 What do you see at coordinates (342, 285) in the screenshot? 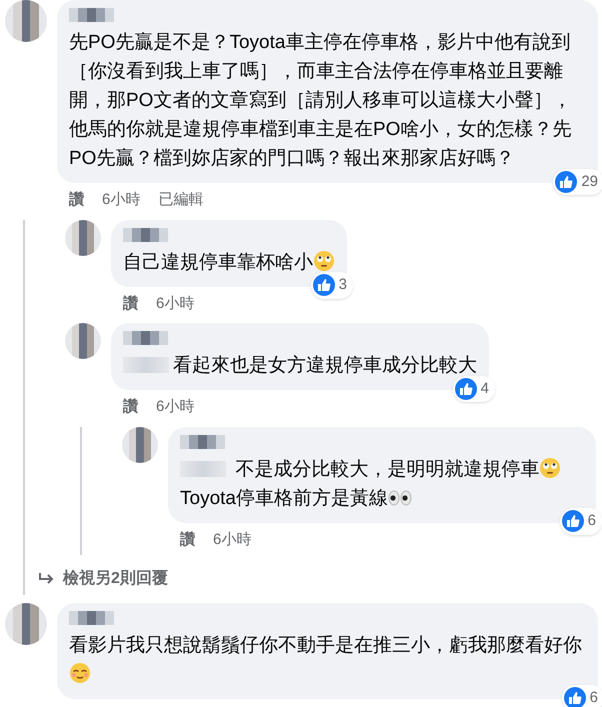
I see `reaction-count: 3` at bounding box center [342, 285].